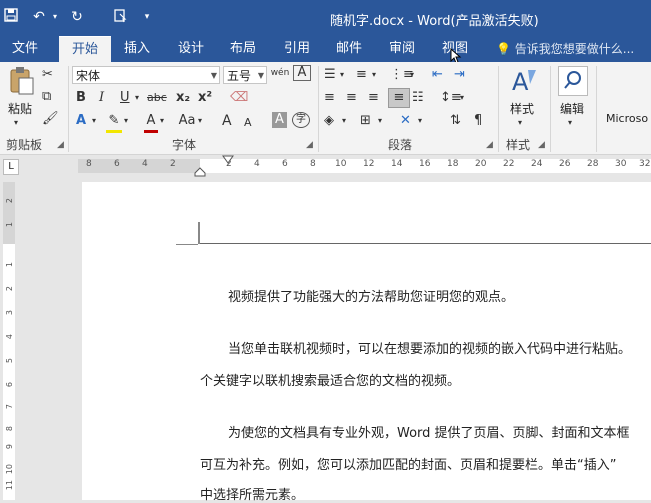  I want to click on editing-dropdown-icon: ▾, so click(570, 123).